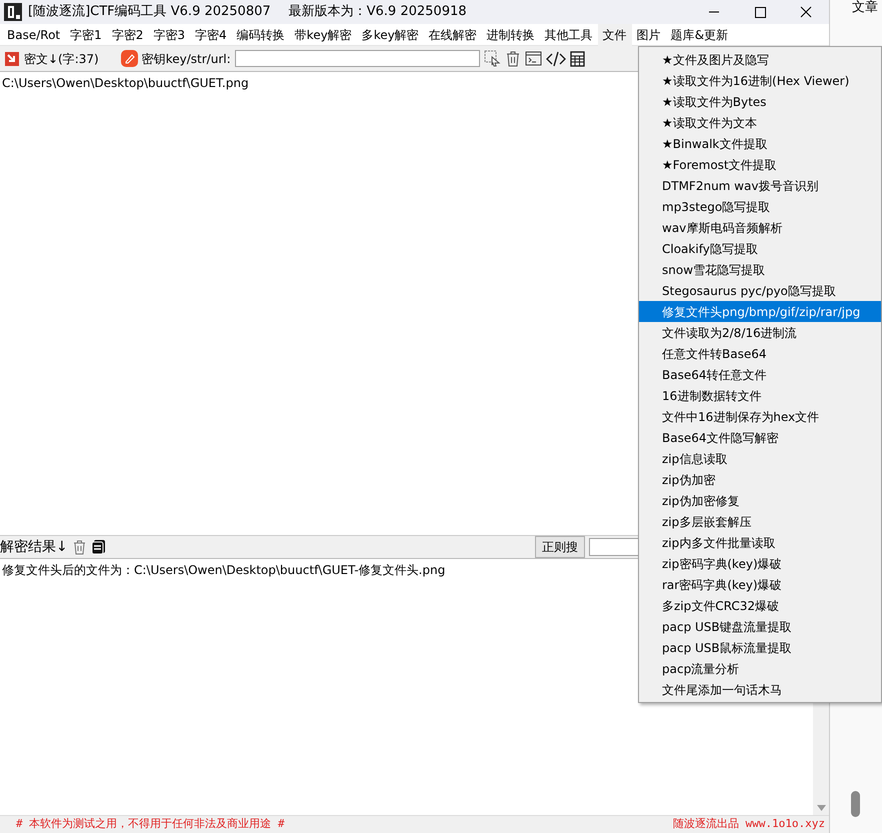  I want to click on menu-option: ★读取文件为文本, so click(760, 122).